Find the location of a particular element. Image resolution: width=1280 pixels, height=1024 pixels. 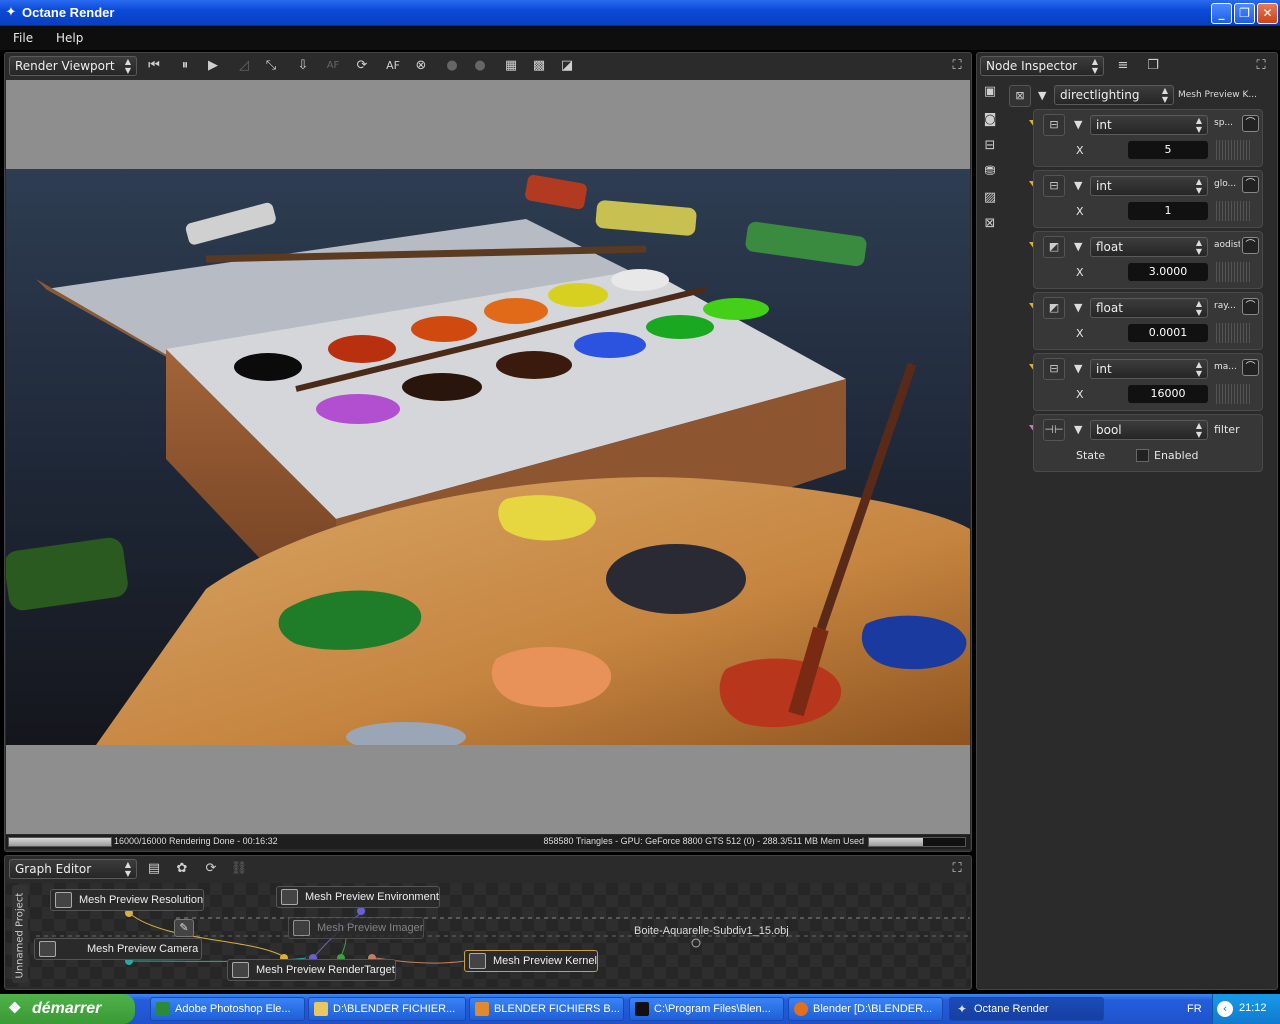

node-kernel-label: Mesh Preview Kernel is located at coordinates (545, 961).